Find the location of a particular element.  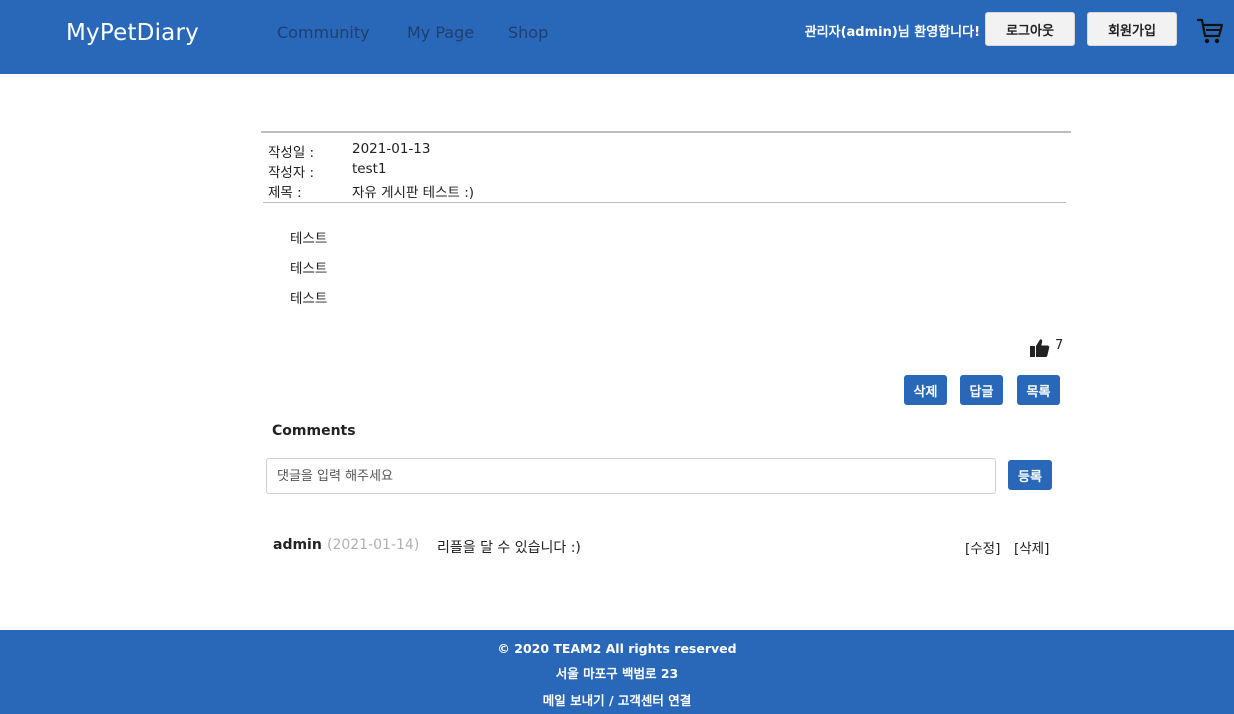

comment-date: (2021-01-14) is located at coordinates (373, 545).